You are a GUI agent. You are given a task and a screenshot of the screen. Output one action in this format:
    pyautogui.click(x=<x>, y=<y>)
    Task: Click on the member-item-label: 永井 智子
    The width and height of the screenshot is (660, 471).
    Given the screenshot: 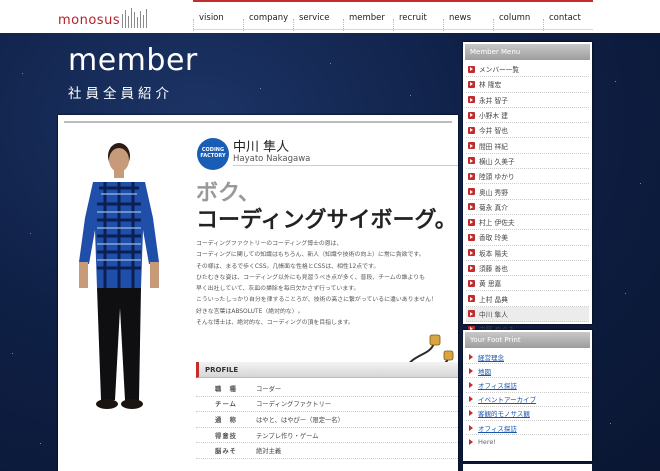 What is the action you would take?
    pyautogui.click(x=493, y=100)
    